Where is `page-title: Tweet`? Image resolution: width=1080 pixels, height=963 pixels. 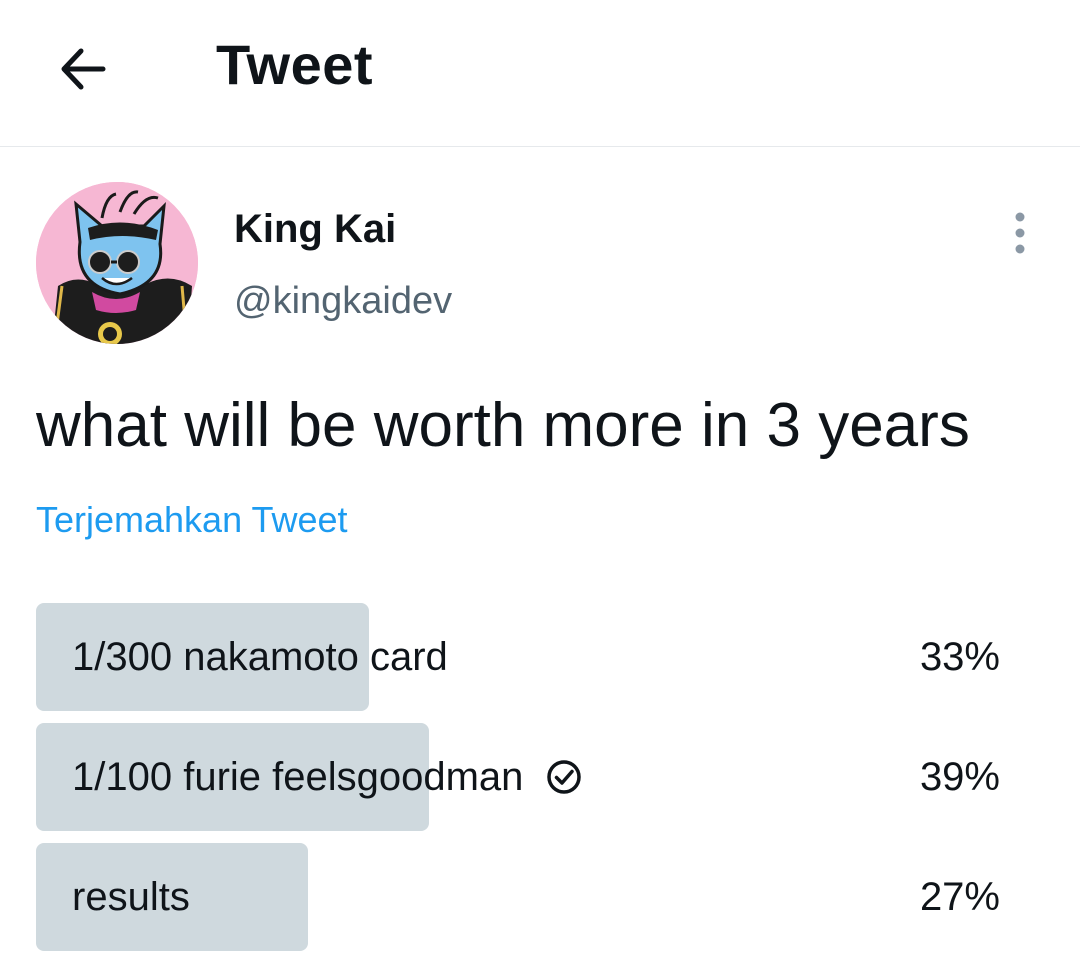 page-title: Tweet is located at coordinates (295, 64).